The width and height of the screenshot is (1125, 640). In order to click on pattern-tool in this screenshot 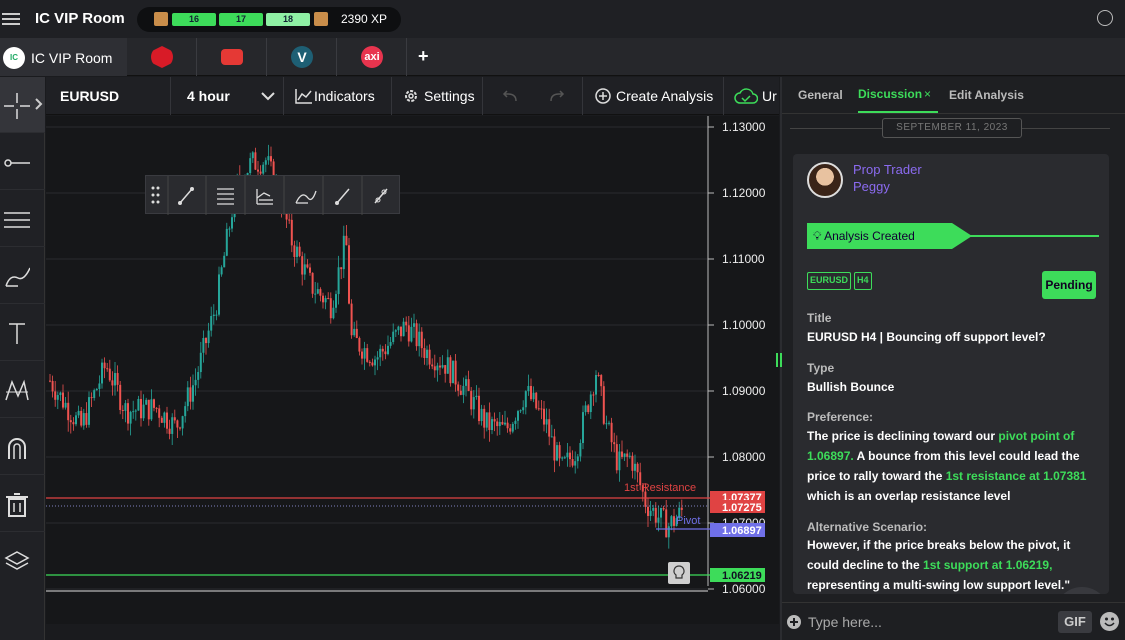, I will do `click(22, 390)`.